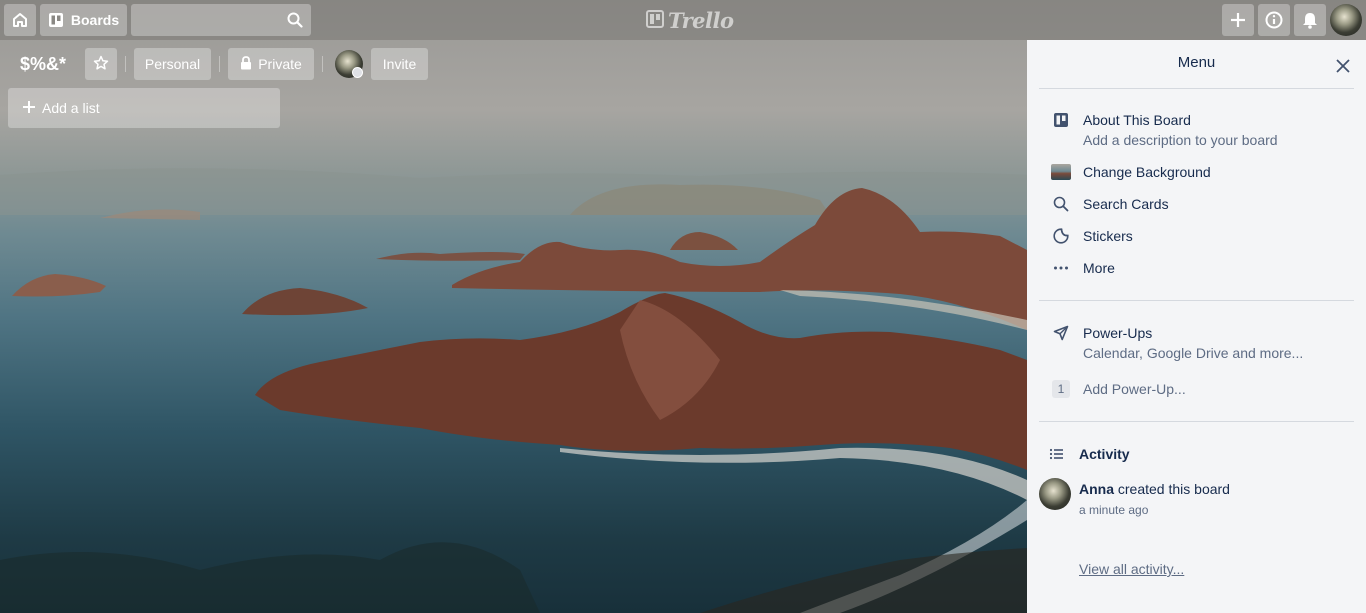 This screenshot has height=613, width=1366. What do you see at coordinates (71, 108) in the screenshot?
I see `add-list-label: Add a list` at bounding box center [71, 108].